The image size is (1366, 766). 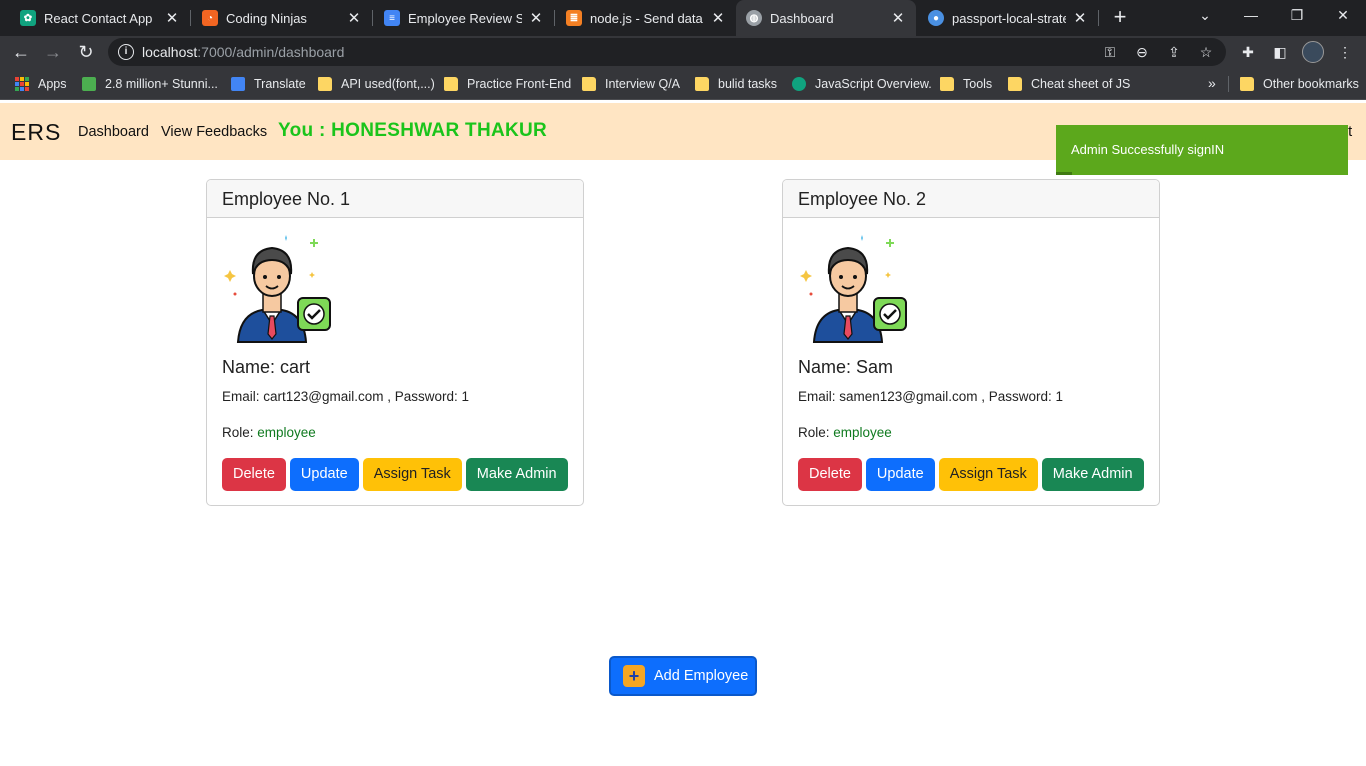 I want to click on bookmark-interview-qa: Interview Q/A, so click(x=631, y=84).